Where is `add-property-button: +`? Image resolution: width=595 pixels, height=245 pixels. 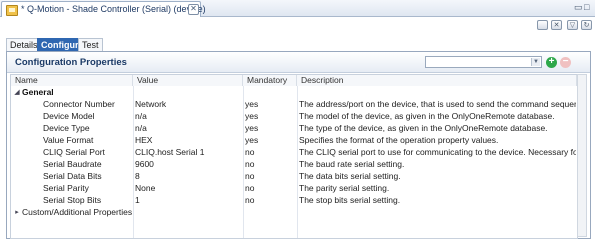
add-property-button: + is located at coordinates (551, 62).